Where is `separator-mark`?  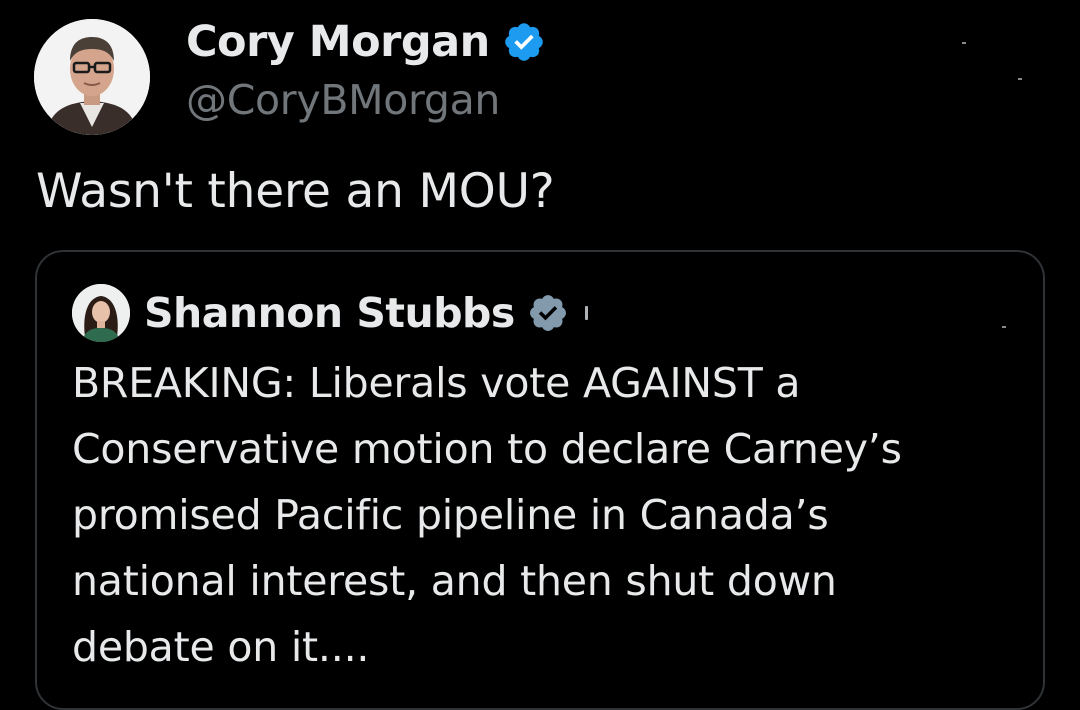
separator-mark is located at coordinates (586, 313).